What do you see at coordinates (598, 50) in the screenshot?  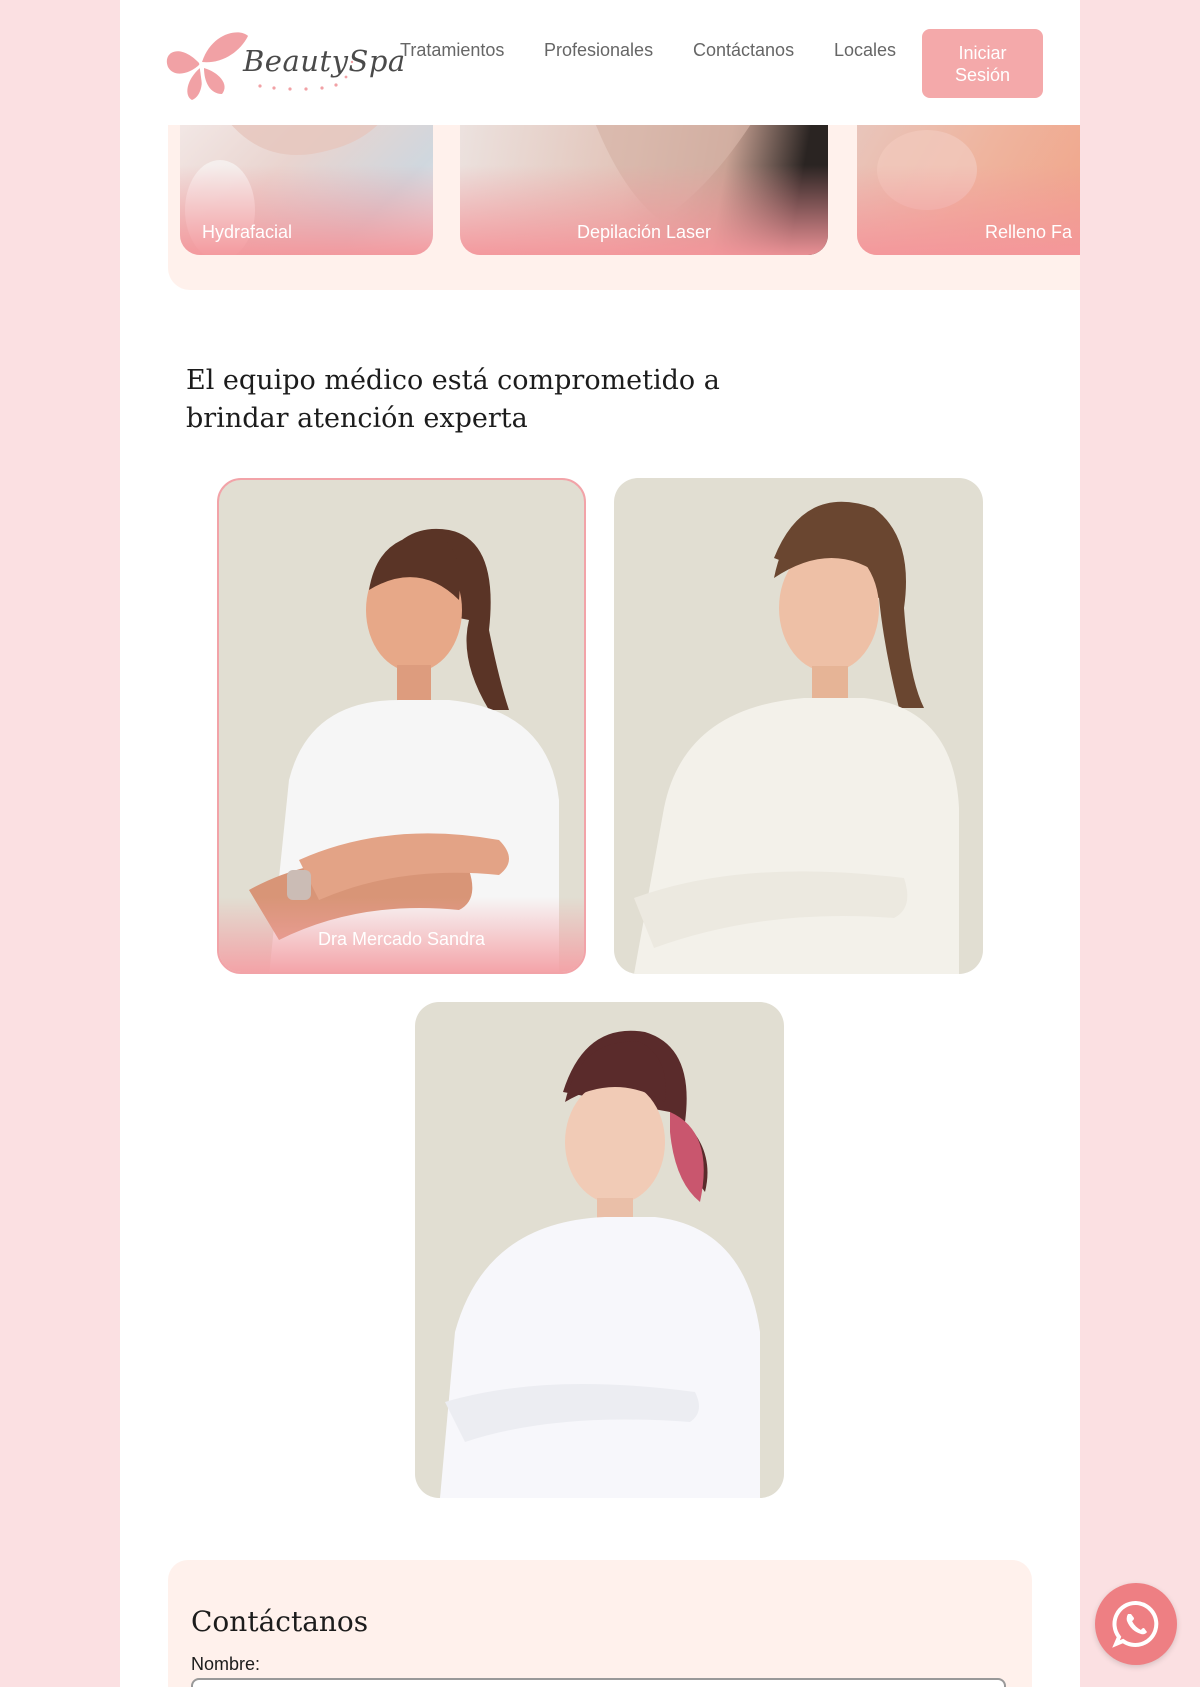 I see `nav-profesionales: Profesionales` at bounding box center [598, 50].